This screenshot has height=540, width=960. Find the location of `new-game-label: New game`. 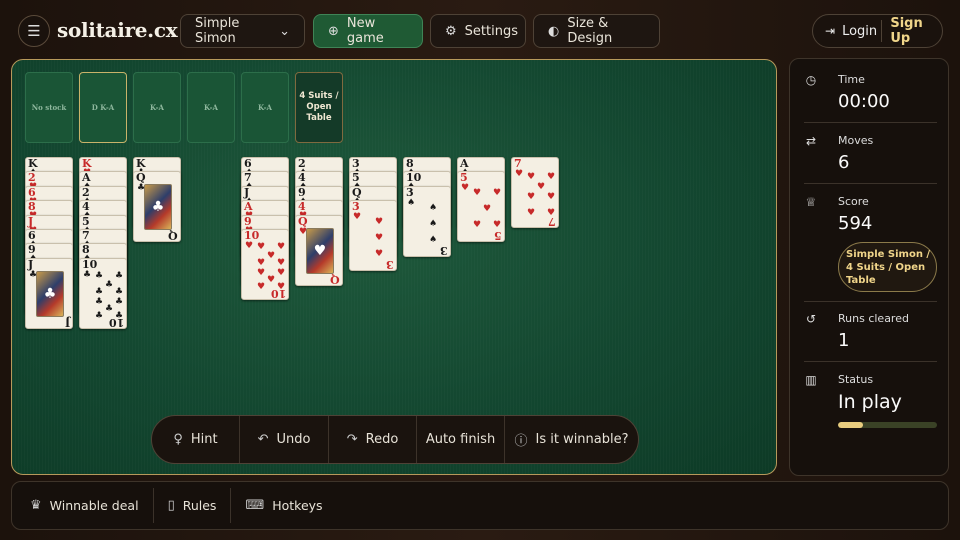

new-game-label: New game is located at coordinates (365, 31).